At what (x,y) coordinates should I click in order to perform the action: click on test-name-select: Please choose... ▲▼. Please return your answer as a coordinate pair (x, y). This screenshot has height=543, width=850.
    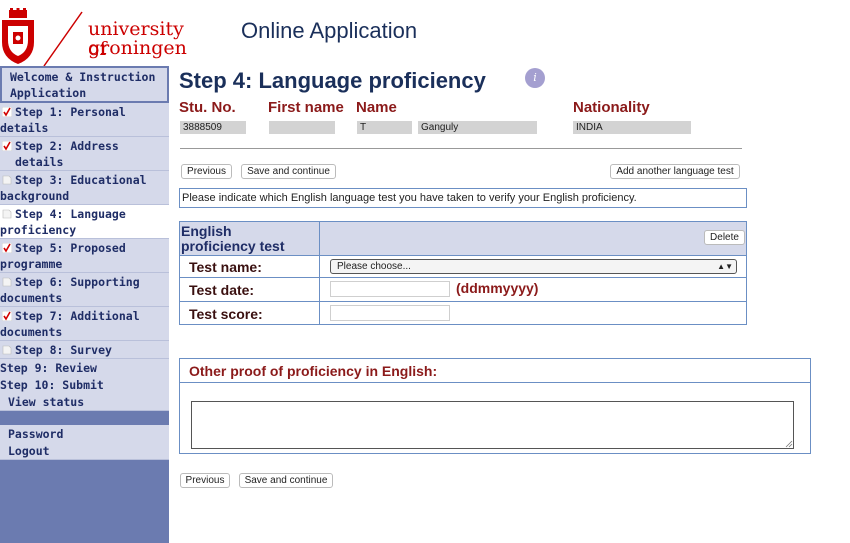
    Looking at the image, I should click on (533, 266).